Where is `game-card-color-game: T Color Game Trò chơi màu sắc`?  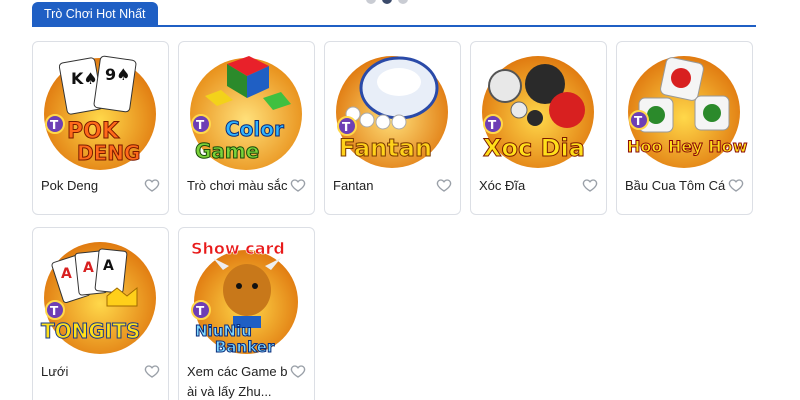
game-card-color-game: T Color Game Trò chơi màu sắc is located at coordinates (246, 128).